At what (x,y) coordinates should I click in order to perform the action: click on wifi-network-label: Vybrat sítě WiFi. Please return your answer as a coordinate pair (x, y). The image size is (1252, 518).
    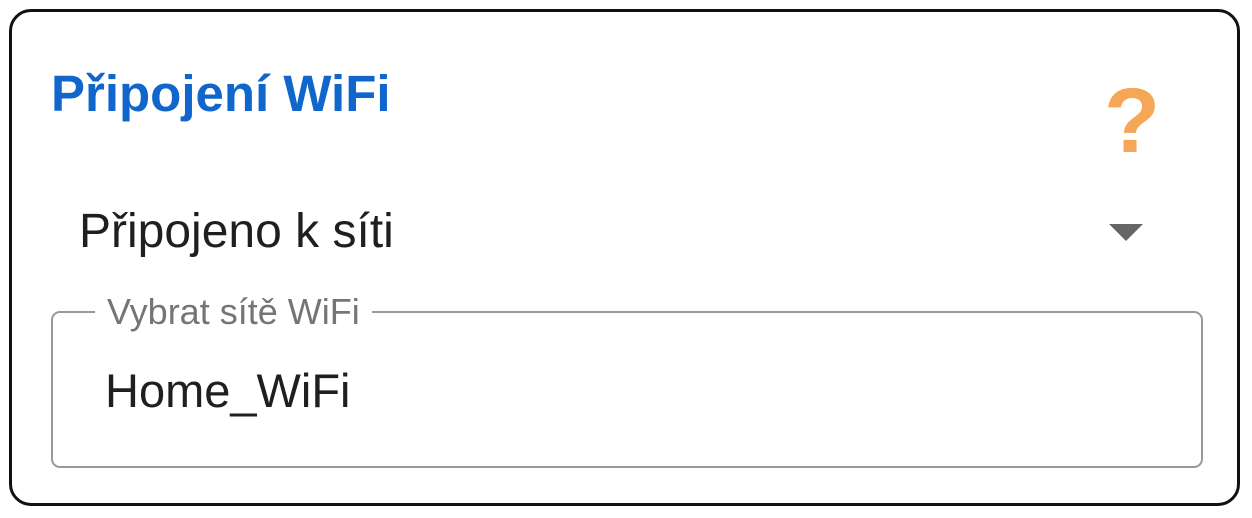
    Looking at the image, I should click on (233, 312).